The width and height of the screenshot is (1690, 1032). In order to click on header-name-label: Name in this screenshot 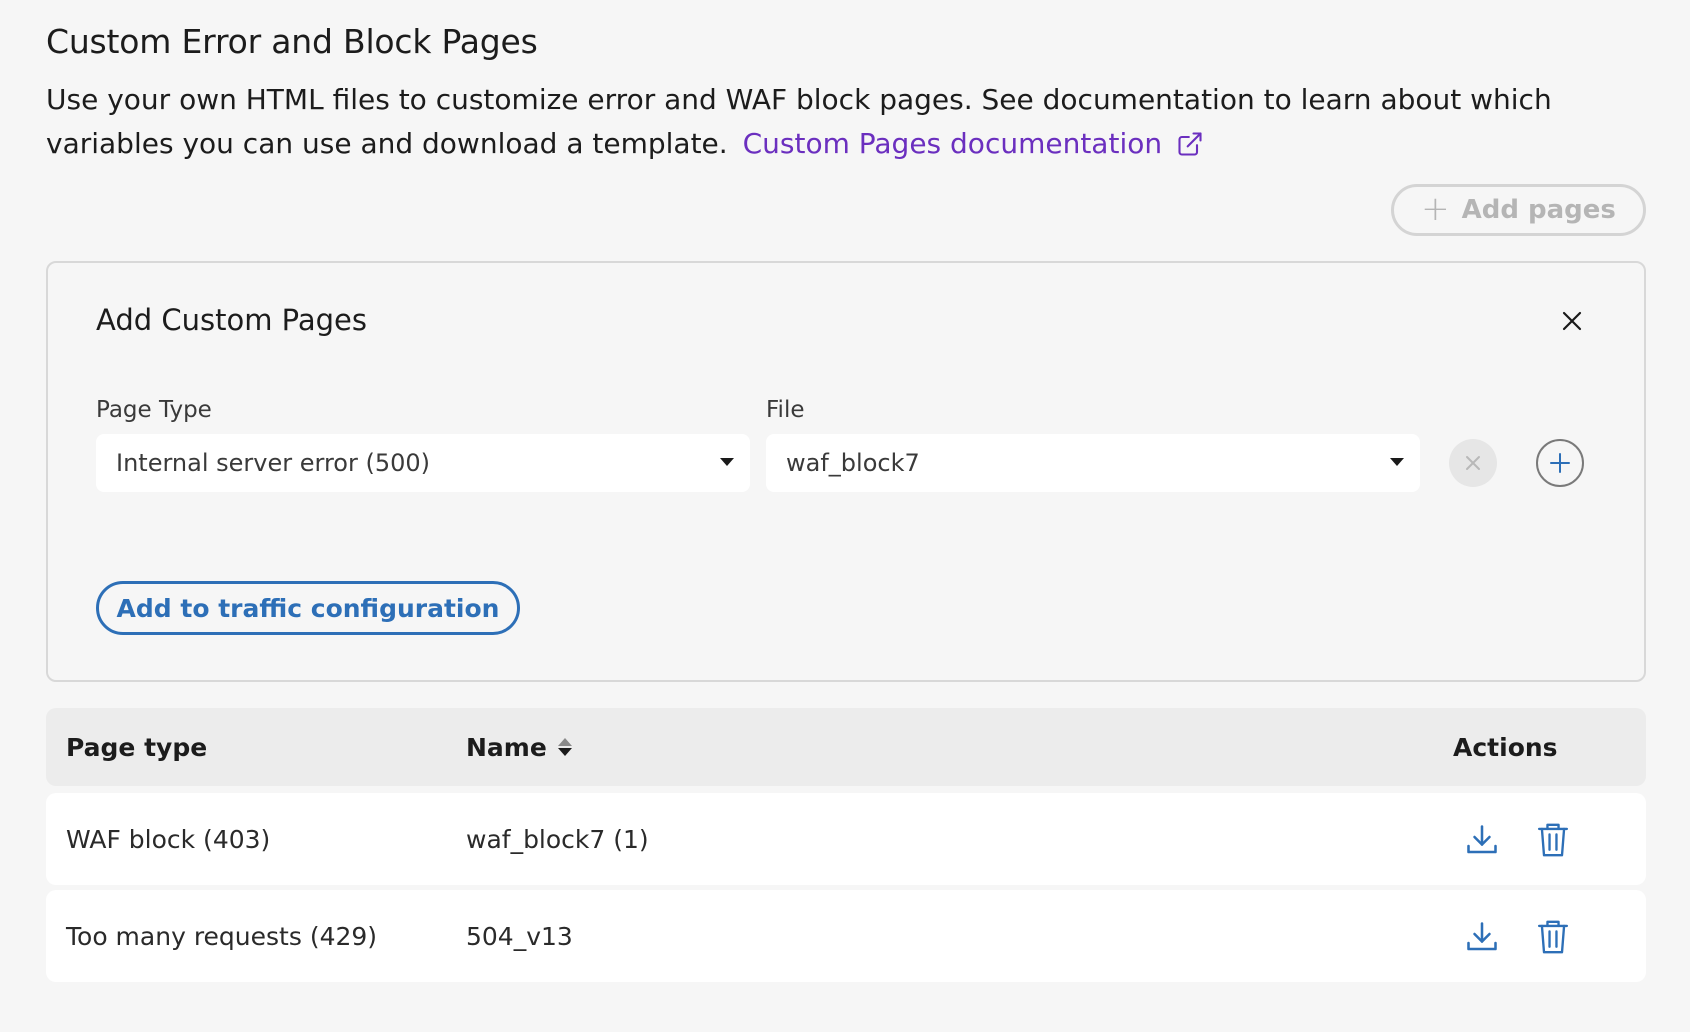, I will do `click(506, 747)`.